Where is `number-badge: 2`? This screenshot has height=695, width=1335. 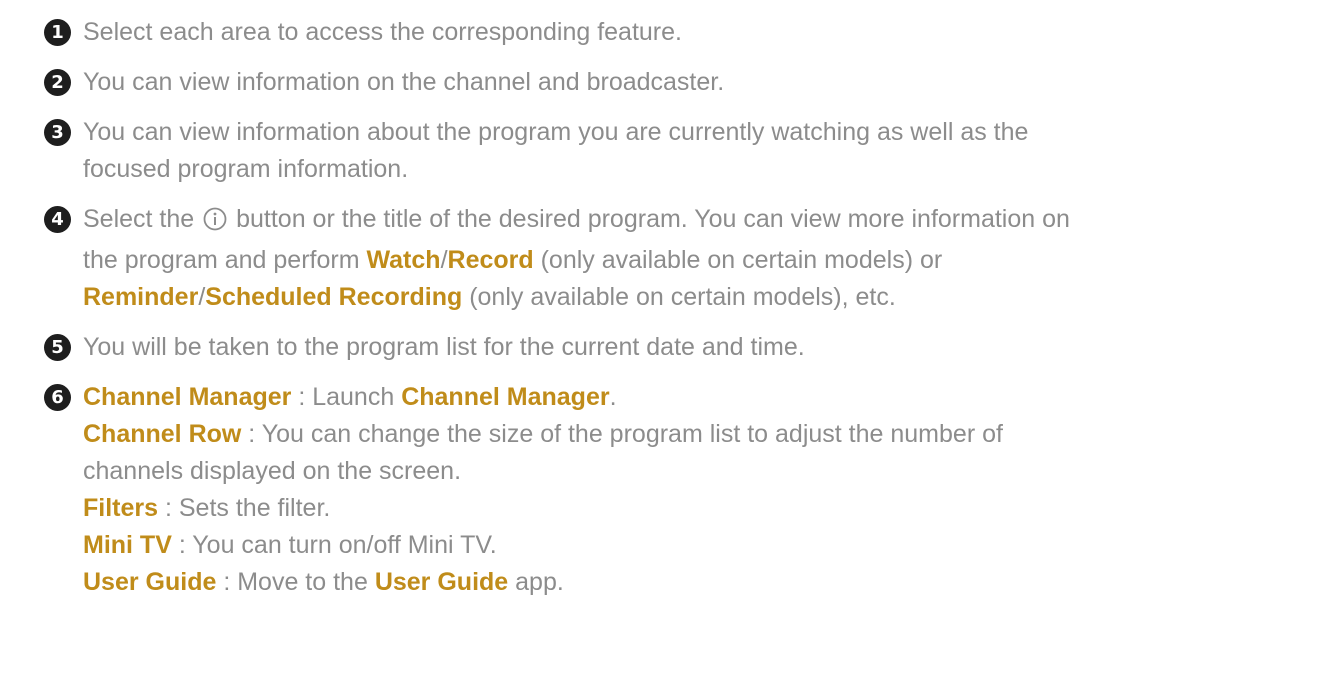
number-badge: 2 is located at coordinates (57, 82).